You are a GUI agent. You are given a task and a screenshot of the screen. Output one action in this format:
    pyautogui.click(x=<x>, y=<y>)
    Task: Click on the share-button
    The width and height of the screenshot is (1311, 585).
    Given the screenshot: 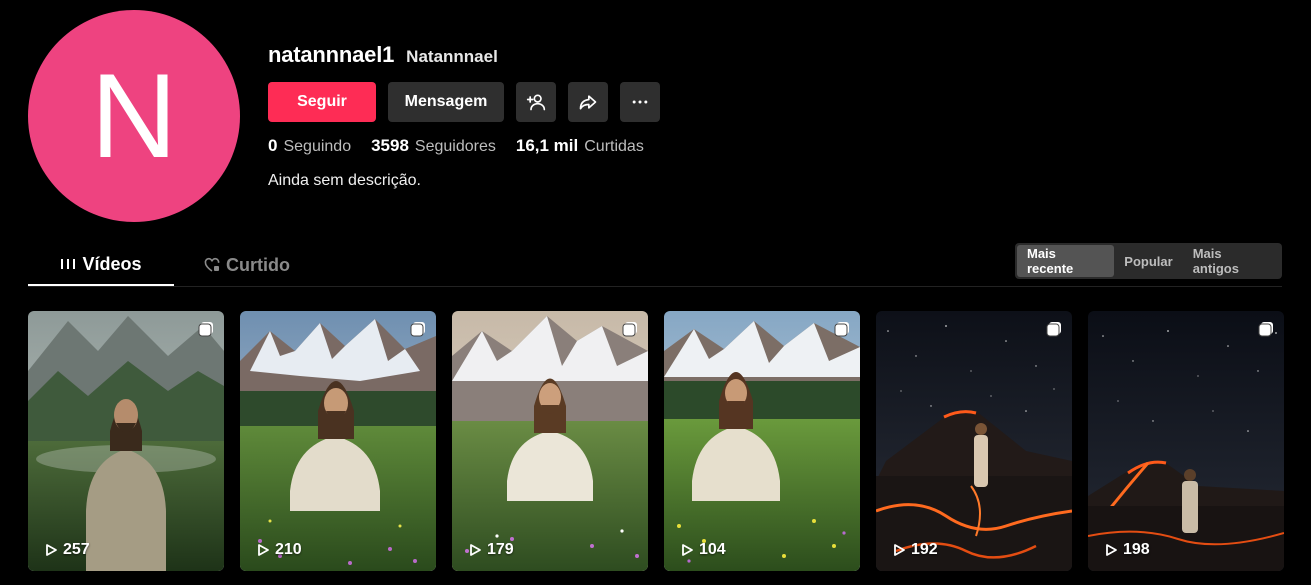 What is the action you would take?
    pyautogui.click(x=588, y=102)
    